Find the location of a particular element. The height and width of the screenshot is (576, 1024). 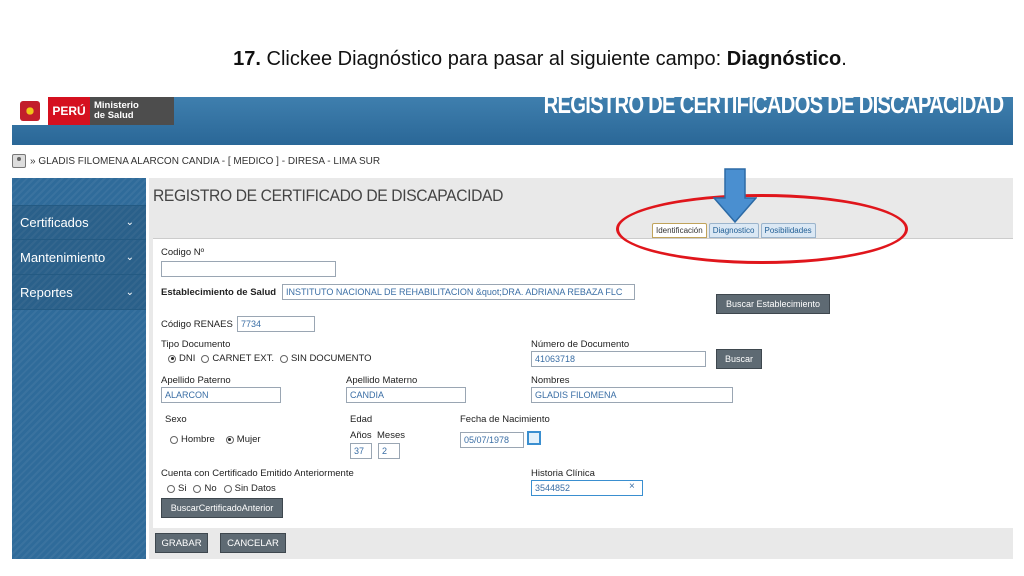

radio-no-label: No is located at coordinates (210, 488).